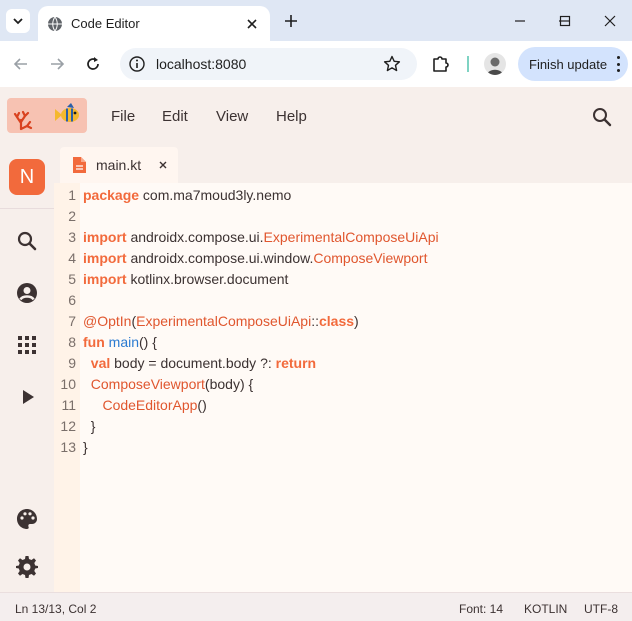 This screenshot has width=632, height=621. What do you see at coordinates (100, 363) in the screenshot?
I see `code-token: val` at bounding box center [100, 363].